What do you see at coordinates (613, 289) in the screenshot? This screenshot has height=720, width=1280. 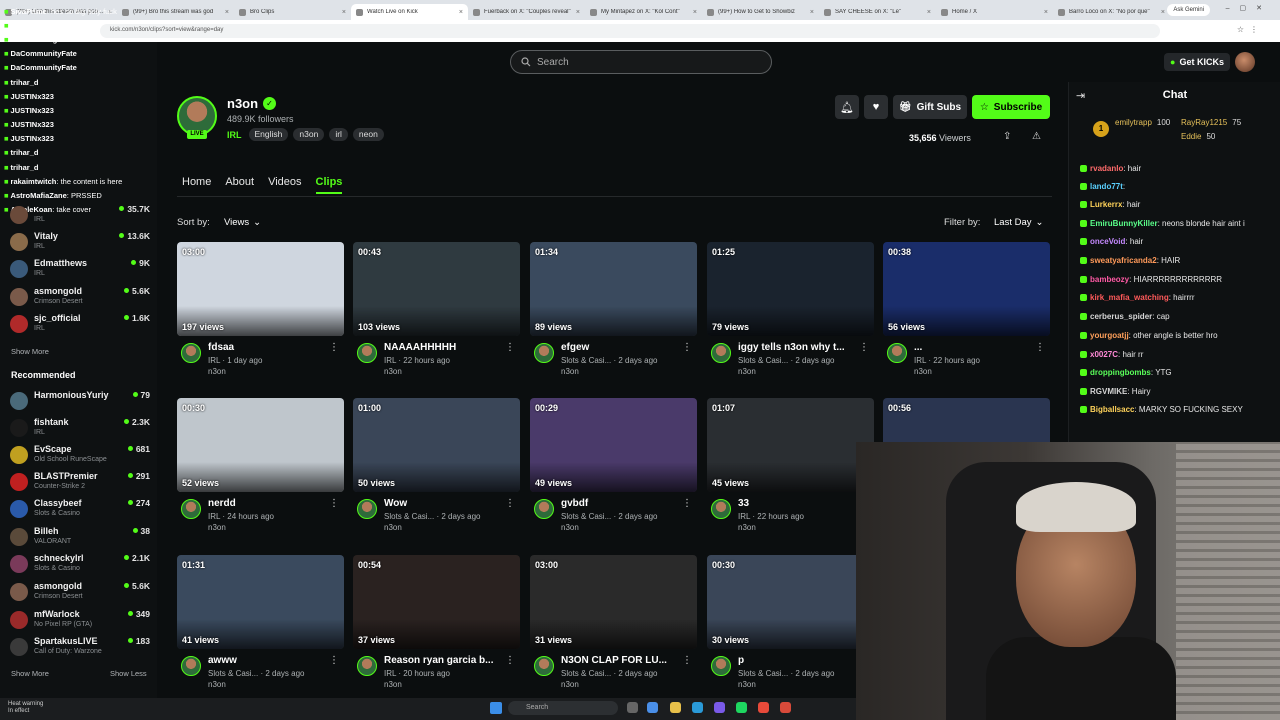 I see `clip-thumbnail: 01:34 89 views` at bounding box center [613, 289].